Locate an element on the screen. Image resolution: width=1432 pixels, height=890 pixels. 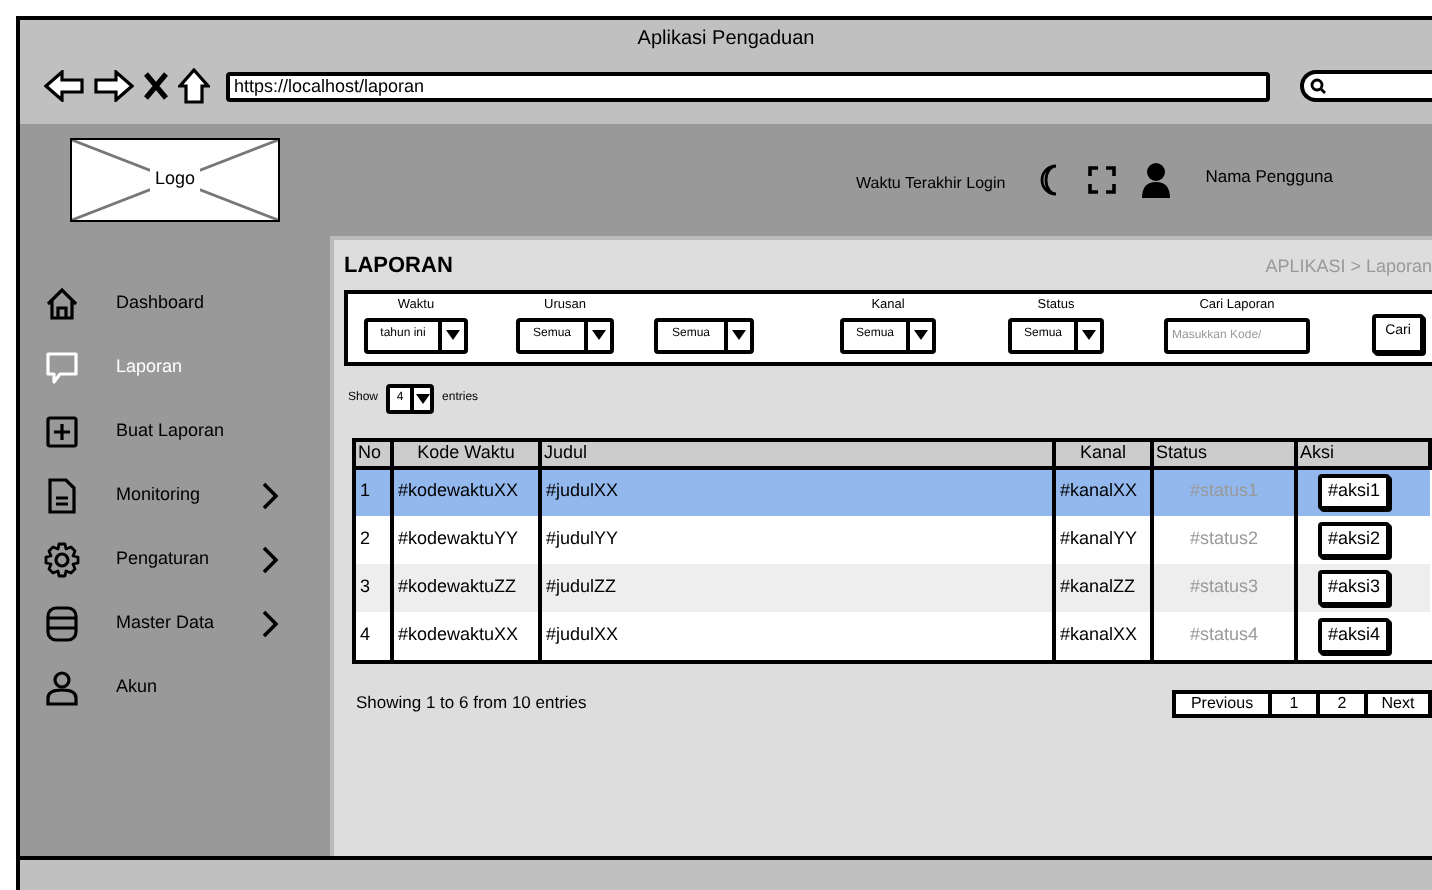
pagination-button: Next is located at coordinates (1398, 703).